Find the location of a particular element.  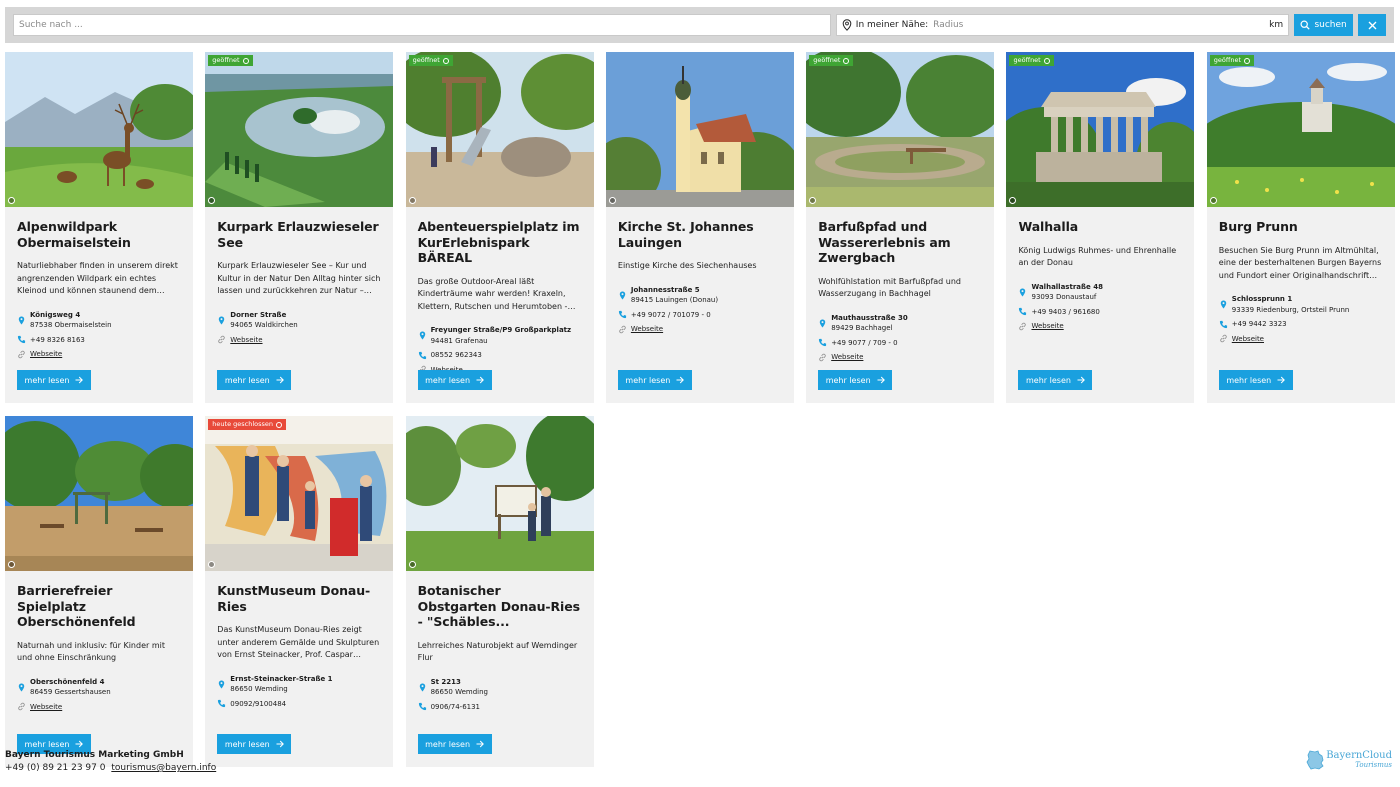

card-title: Walhalla is located at coordinates (1100, 227).